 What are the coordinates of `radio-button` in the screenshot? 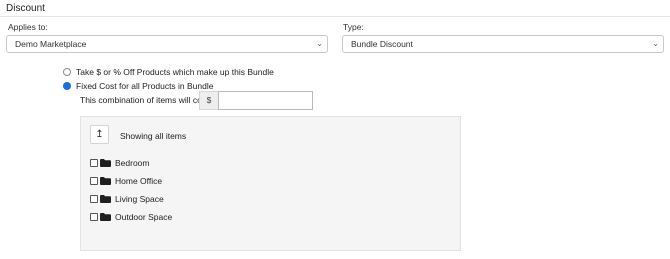 It's located at (67, 72).